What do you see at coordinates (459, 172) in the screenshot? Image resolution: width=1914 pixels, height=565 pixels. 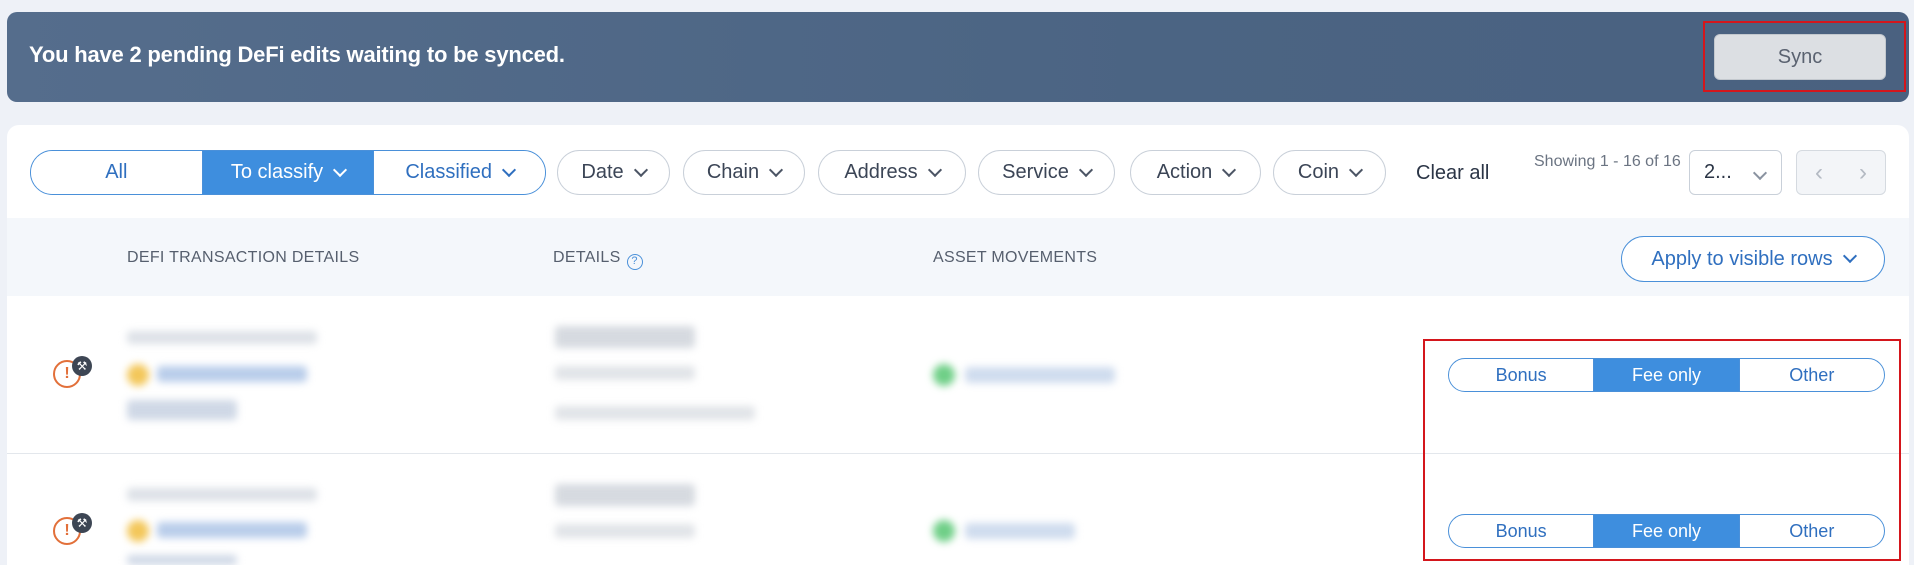 I see `segment-classified: Classified` at bounding box center [459, 172].